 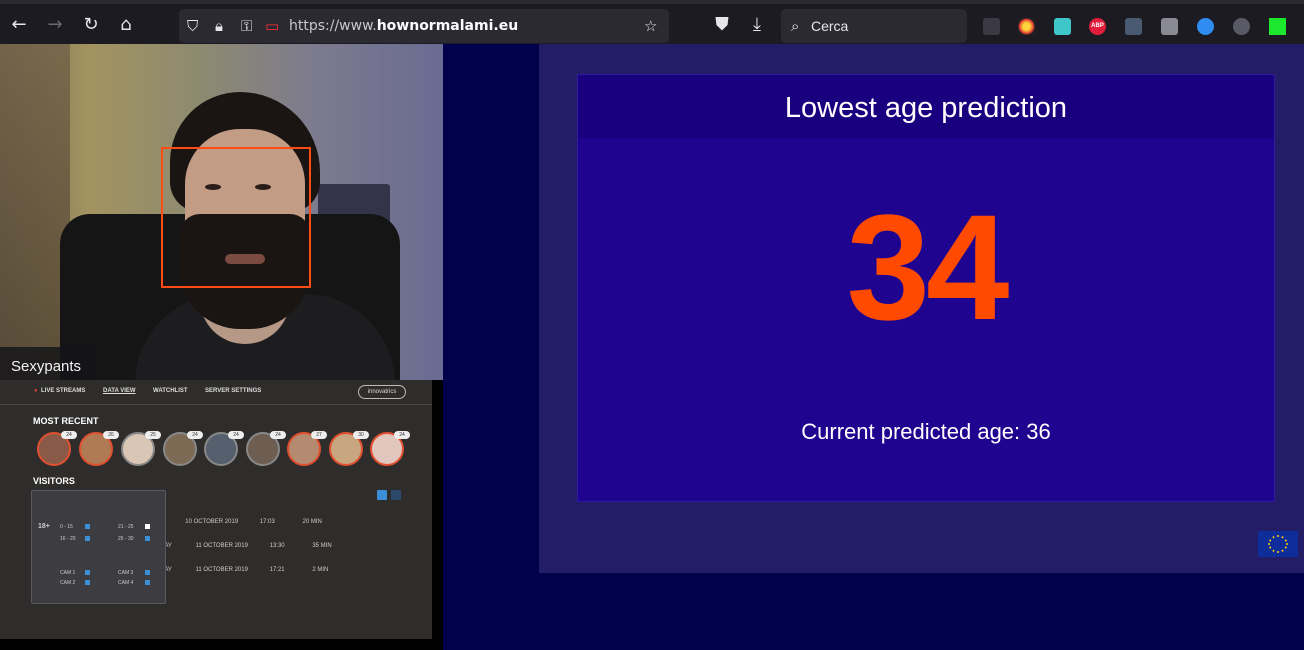 I want to click on avatar: 26, so click(x=99, y=448).